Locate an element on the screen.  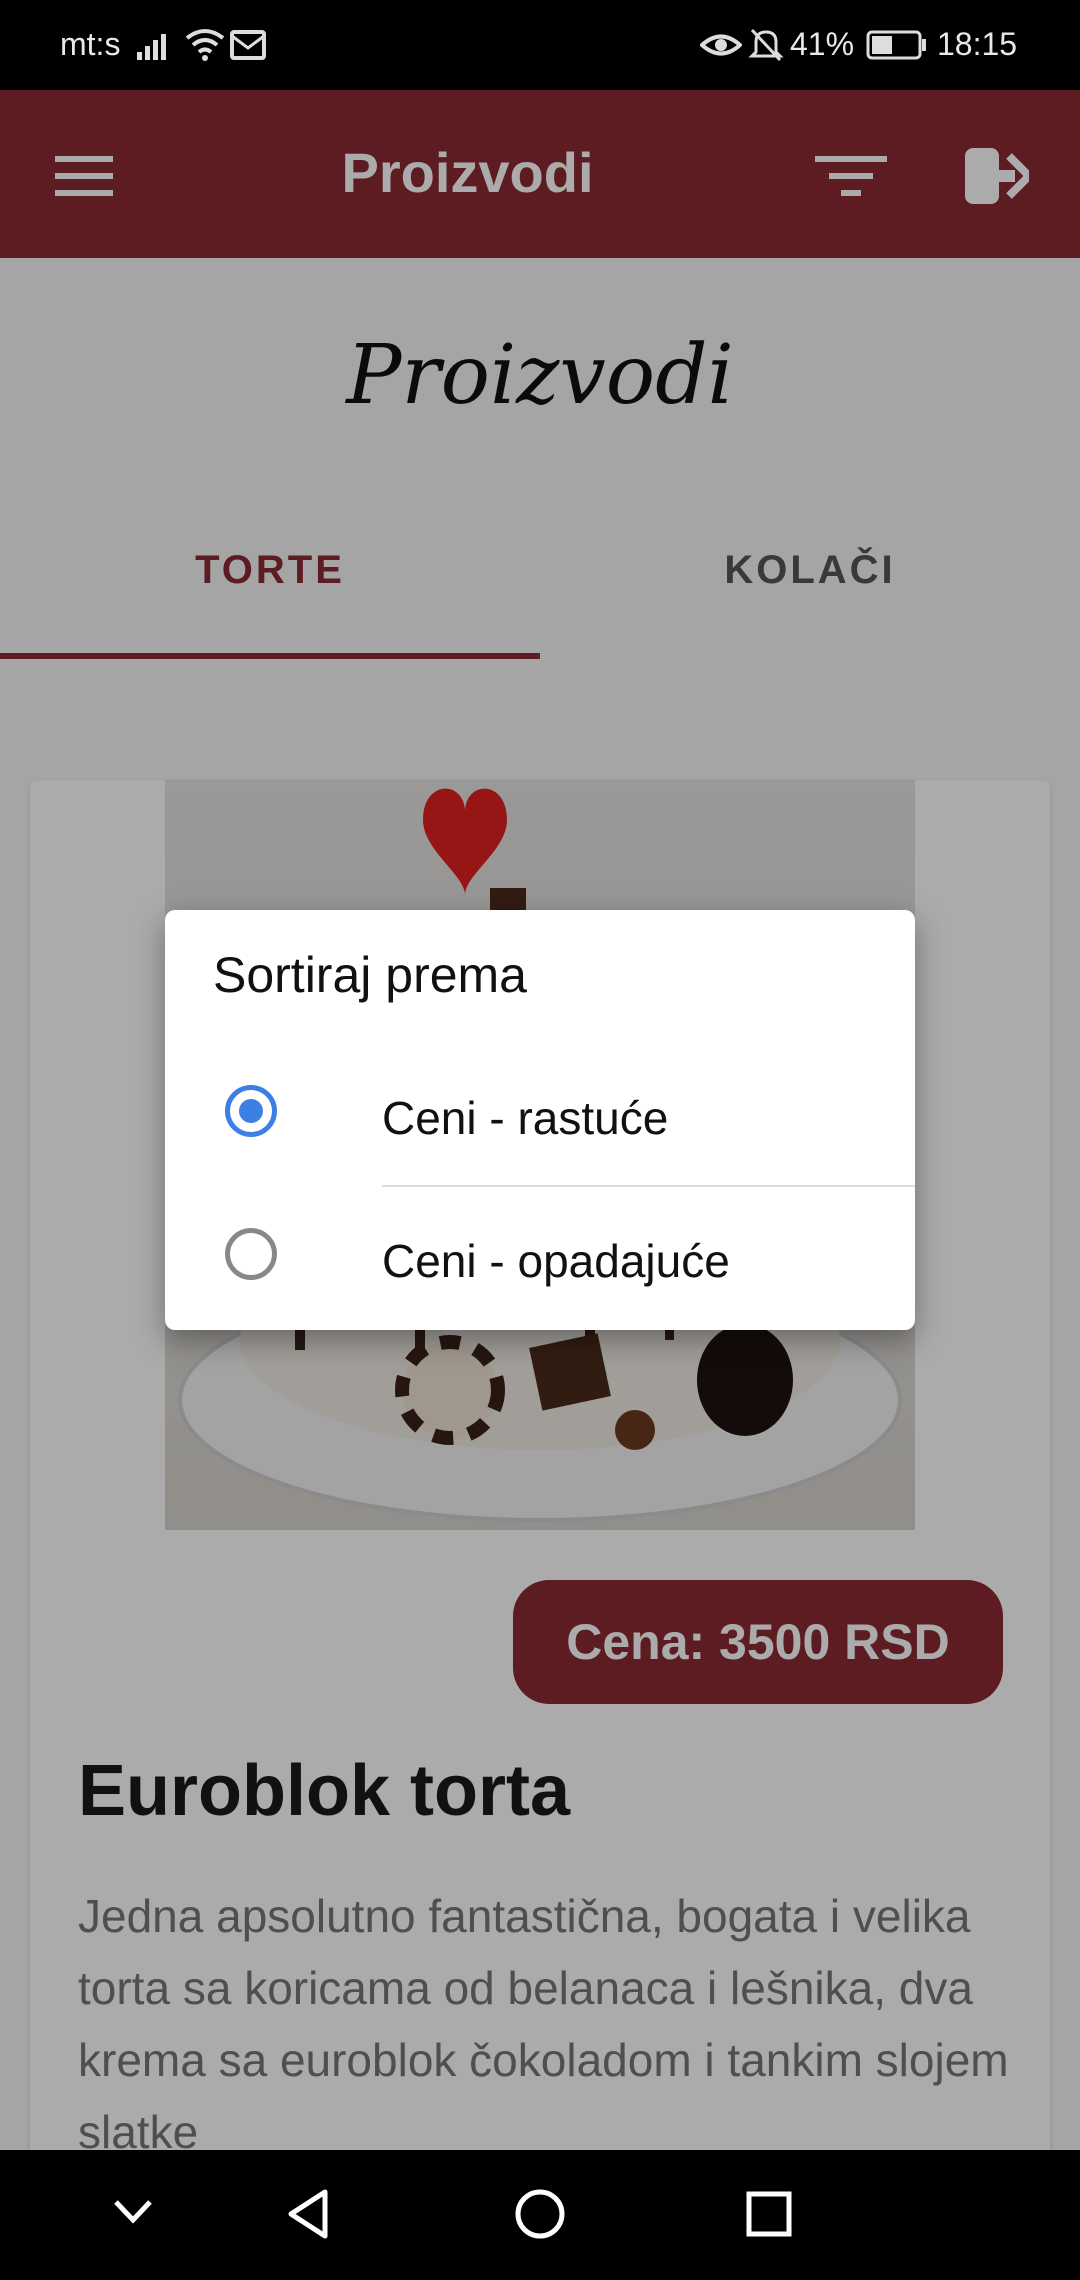
eye-icon is located at coordinates (721, 45).